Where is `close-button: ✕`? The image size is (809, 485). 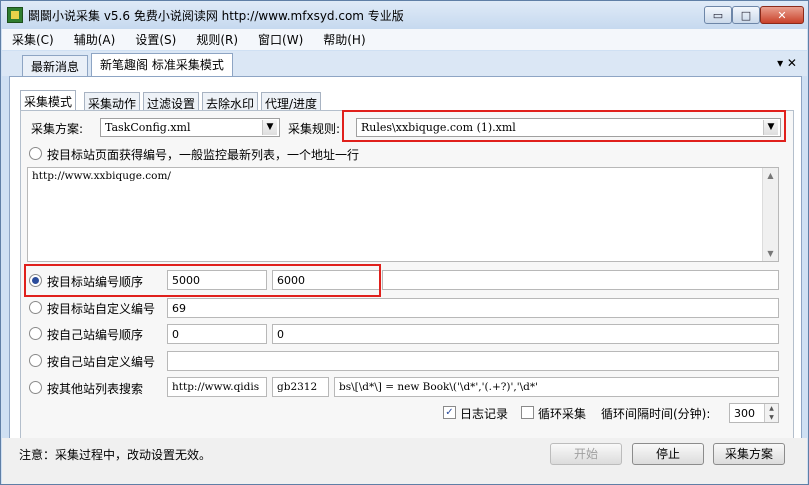
close-button: ✕ is located at coordinates (782, 15).